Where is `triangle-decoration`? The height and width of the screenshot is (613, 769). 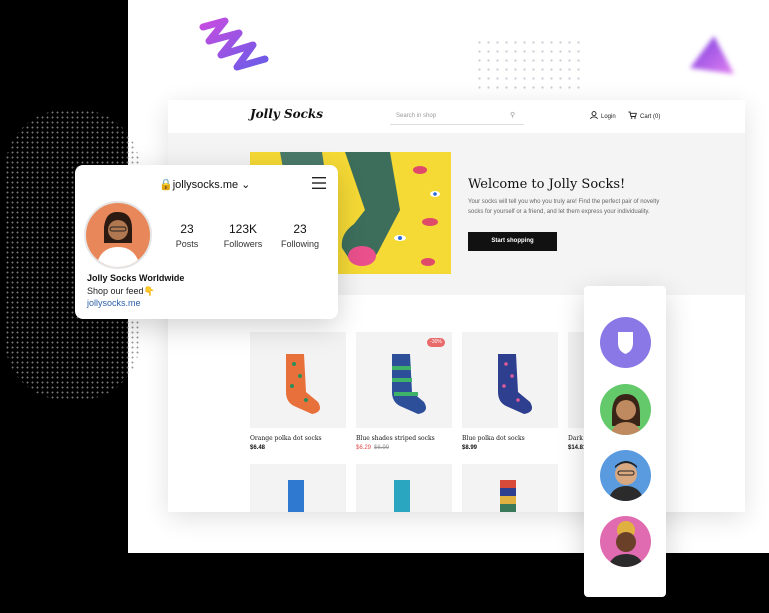
triangle-decoration is located at coordinates (712, 55).